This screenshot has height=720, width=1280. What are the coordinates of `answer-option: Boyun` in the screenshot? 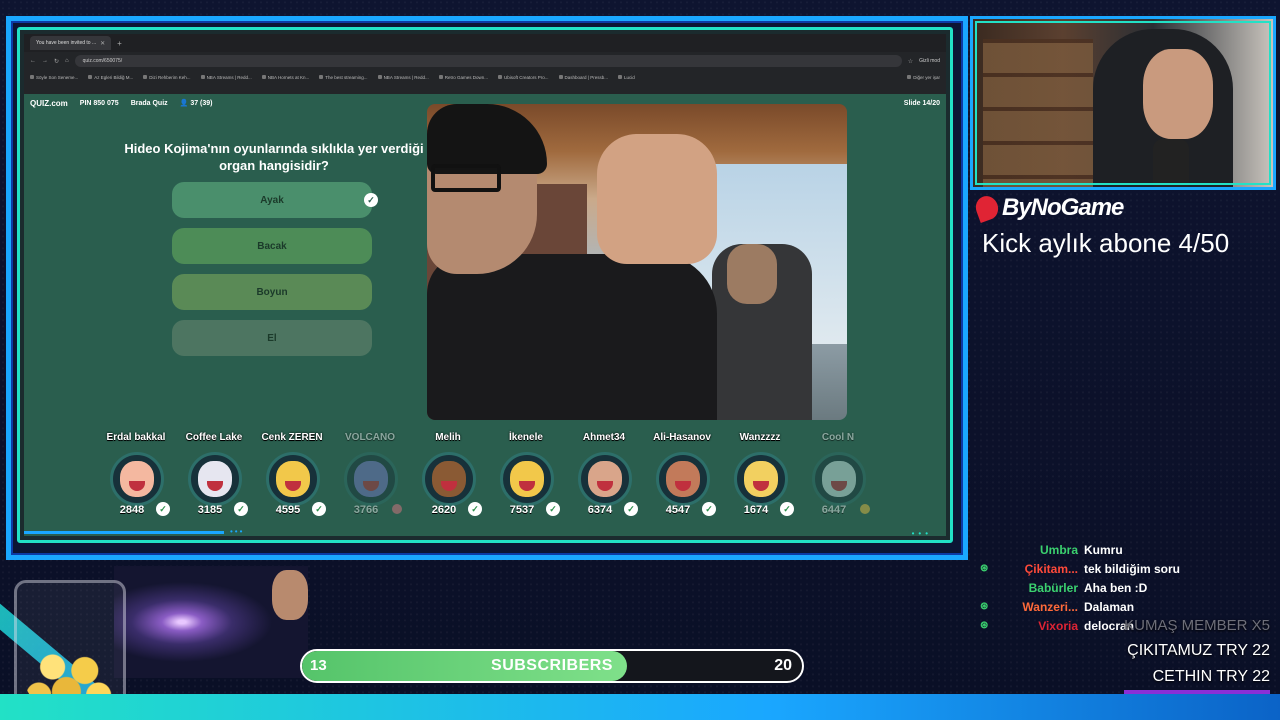 It's located at (272, 292).